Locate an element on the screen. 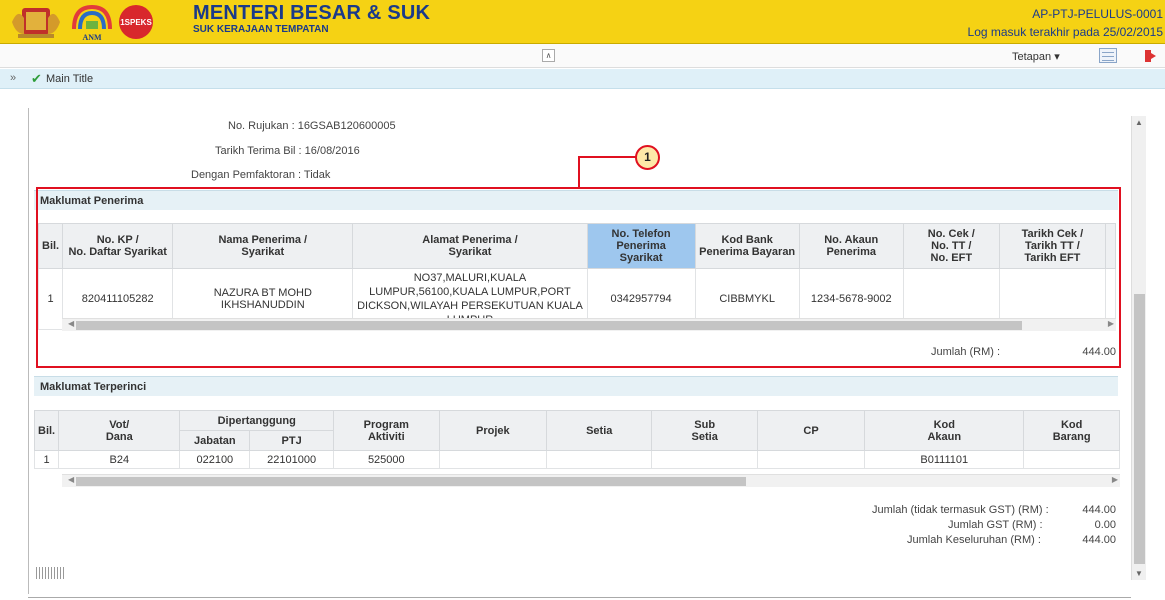 The height and width of the screenshot is (600, 1165). cell-bil: 1 is located at coordinates (46, 459).